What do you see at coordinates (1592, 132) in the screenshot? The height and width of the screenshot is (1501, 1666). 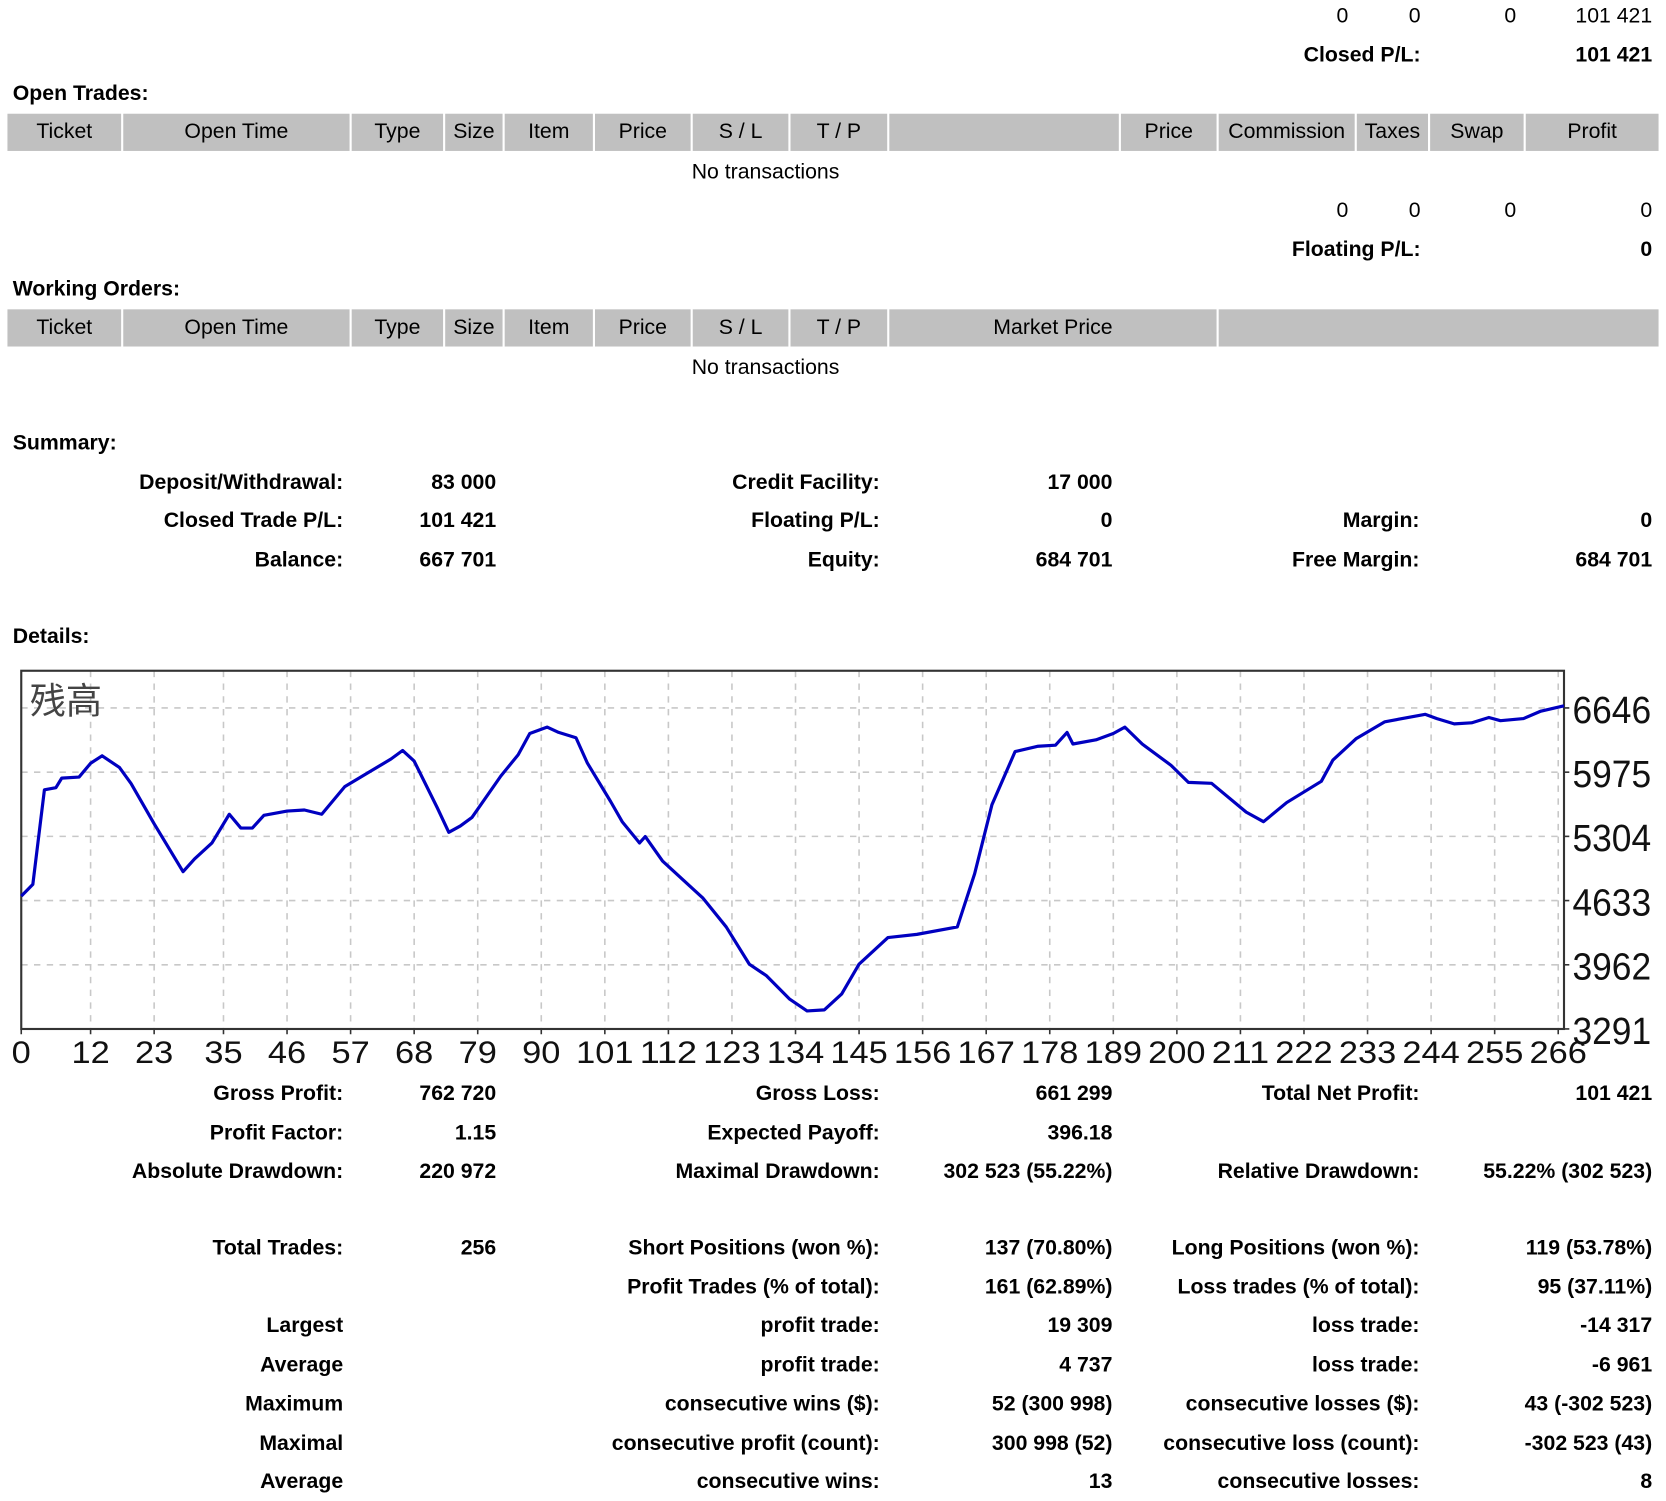 I see `col-profit: Profit` at bounding box center [1592, 132].